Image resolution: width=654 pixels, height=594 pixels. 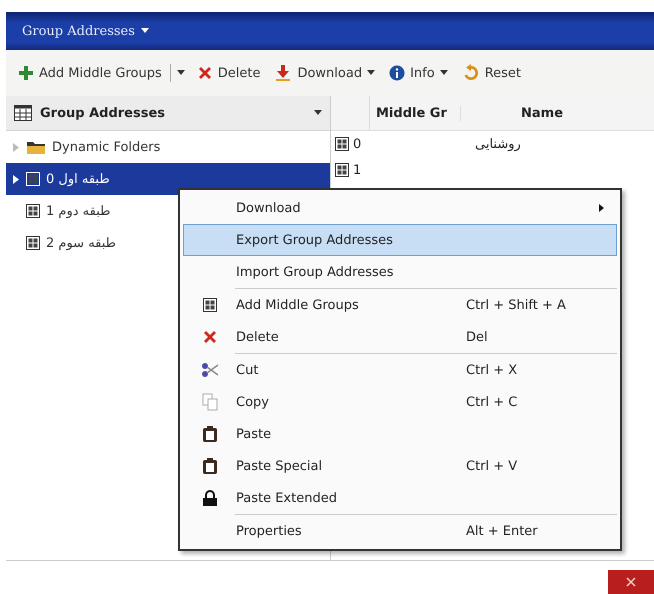 I want to click on menu-item: Export Group Addresses, so click(x=400, y=240).